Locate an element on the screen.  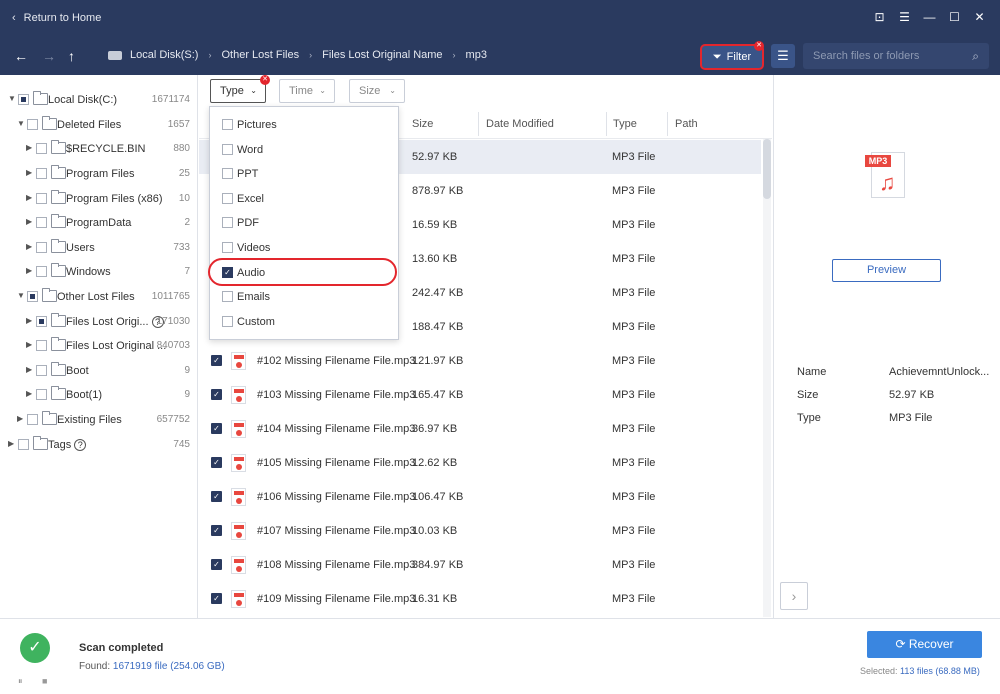
tree-item: ▶ Tags? 745 is located at coordinates (99, 445).